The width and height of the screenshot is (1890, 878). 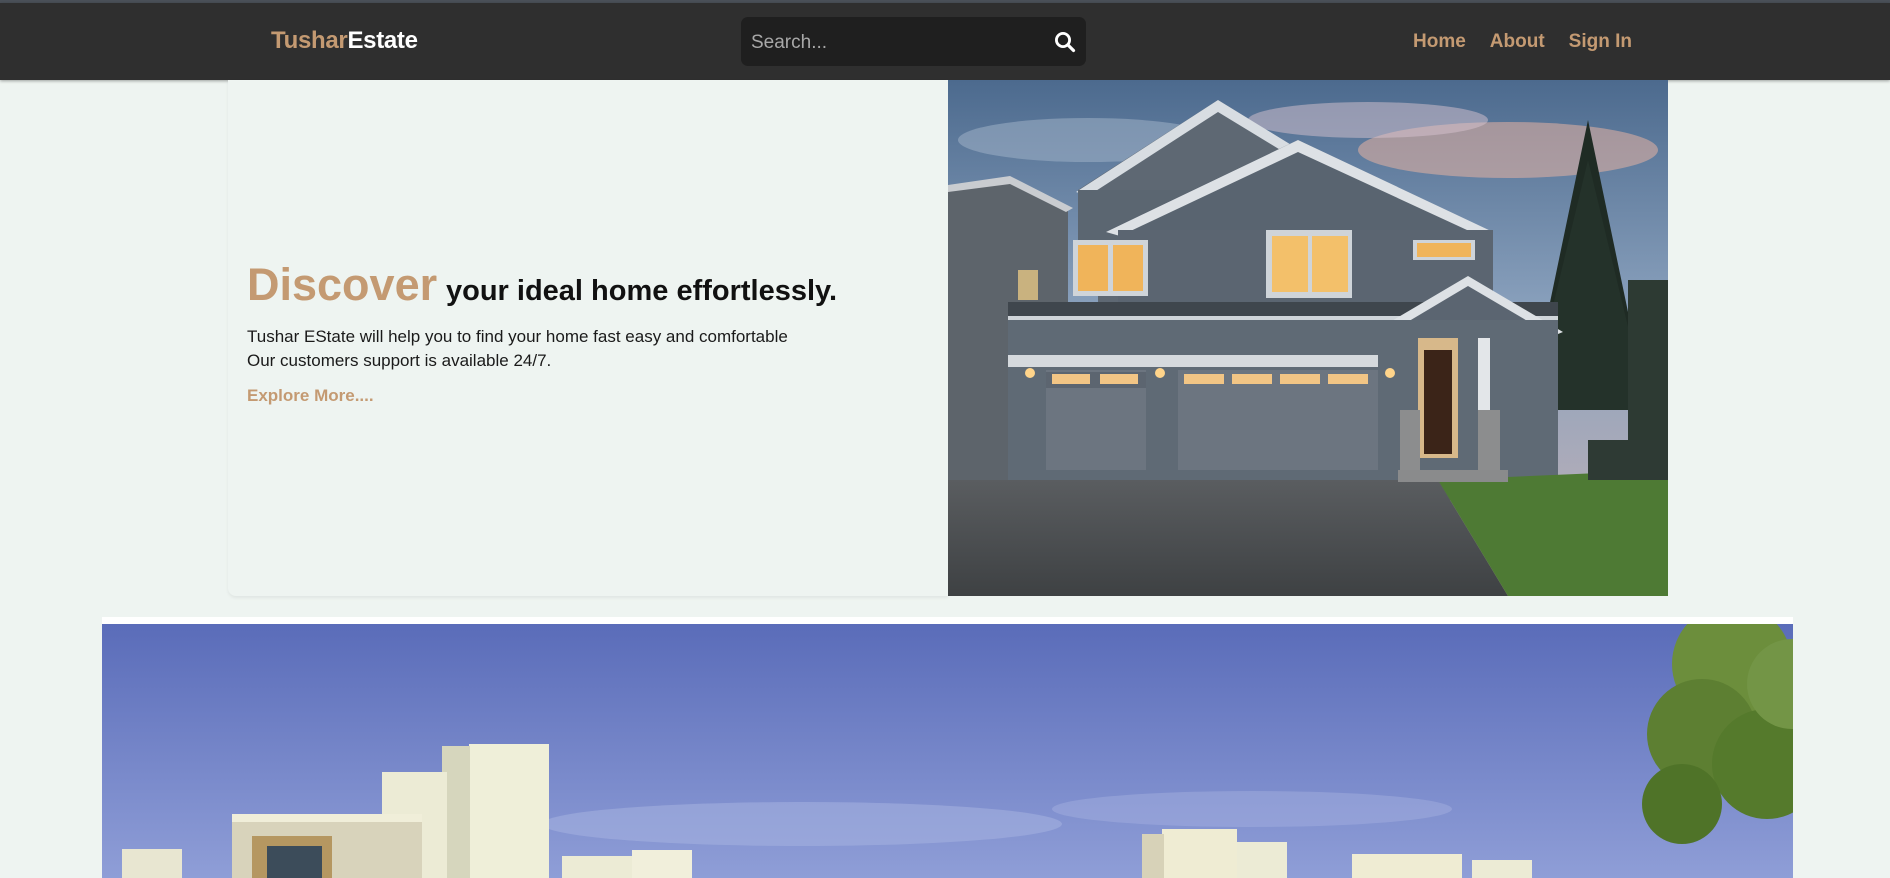 I want to click on headline-rest: your ideal home effortlessly., so click(x=642, y=291).